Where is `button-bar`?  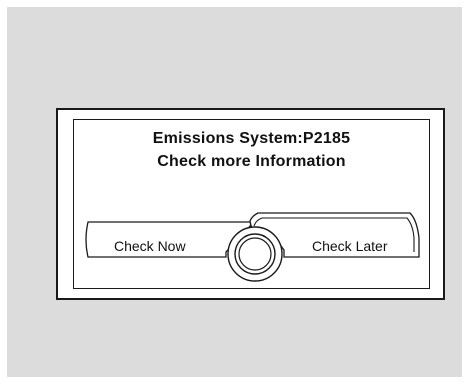 button-bar is located at coordinates (252, 247).